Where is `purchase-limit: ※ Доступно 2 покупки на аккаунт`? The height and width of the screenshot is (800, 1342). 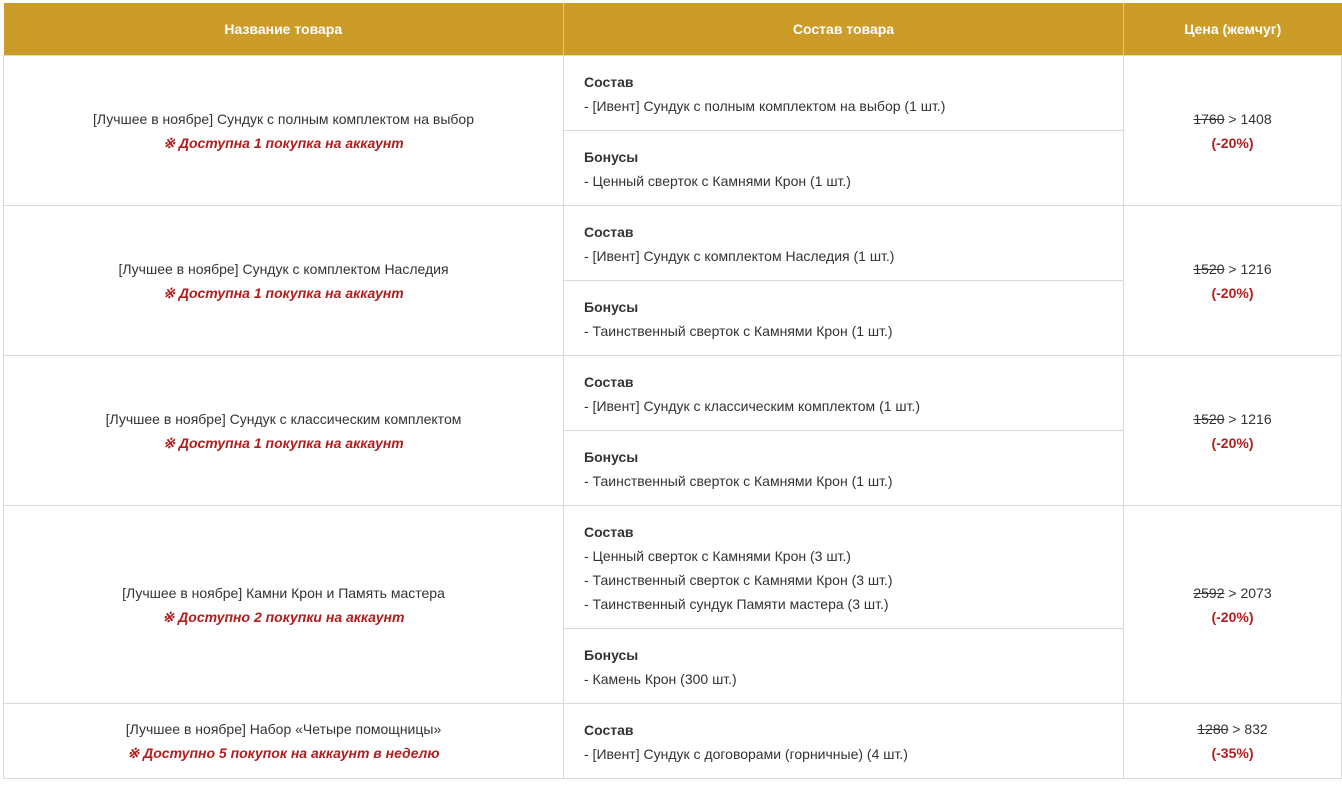 purchase-limit: ※ Доступно 2 покупки на аккаунт is located at coordinates (283, 616).